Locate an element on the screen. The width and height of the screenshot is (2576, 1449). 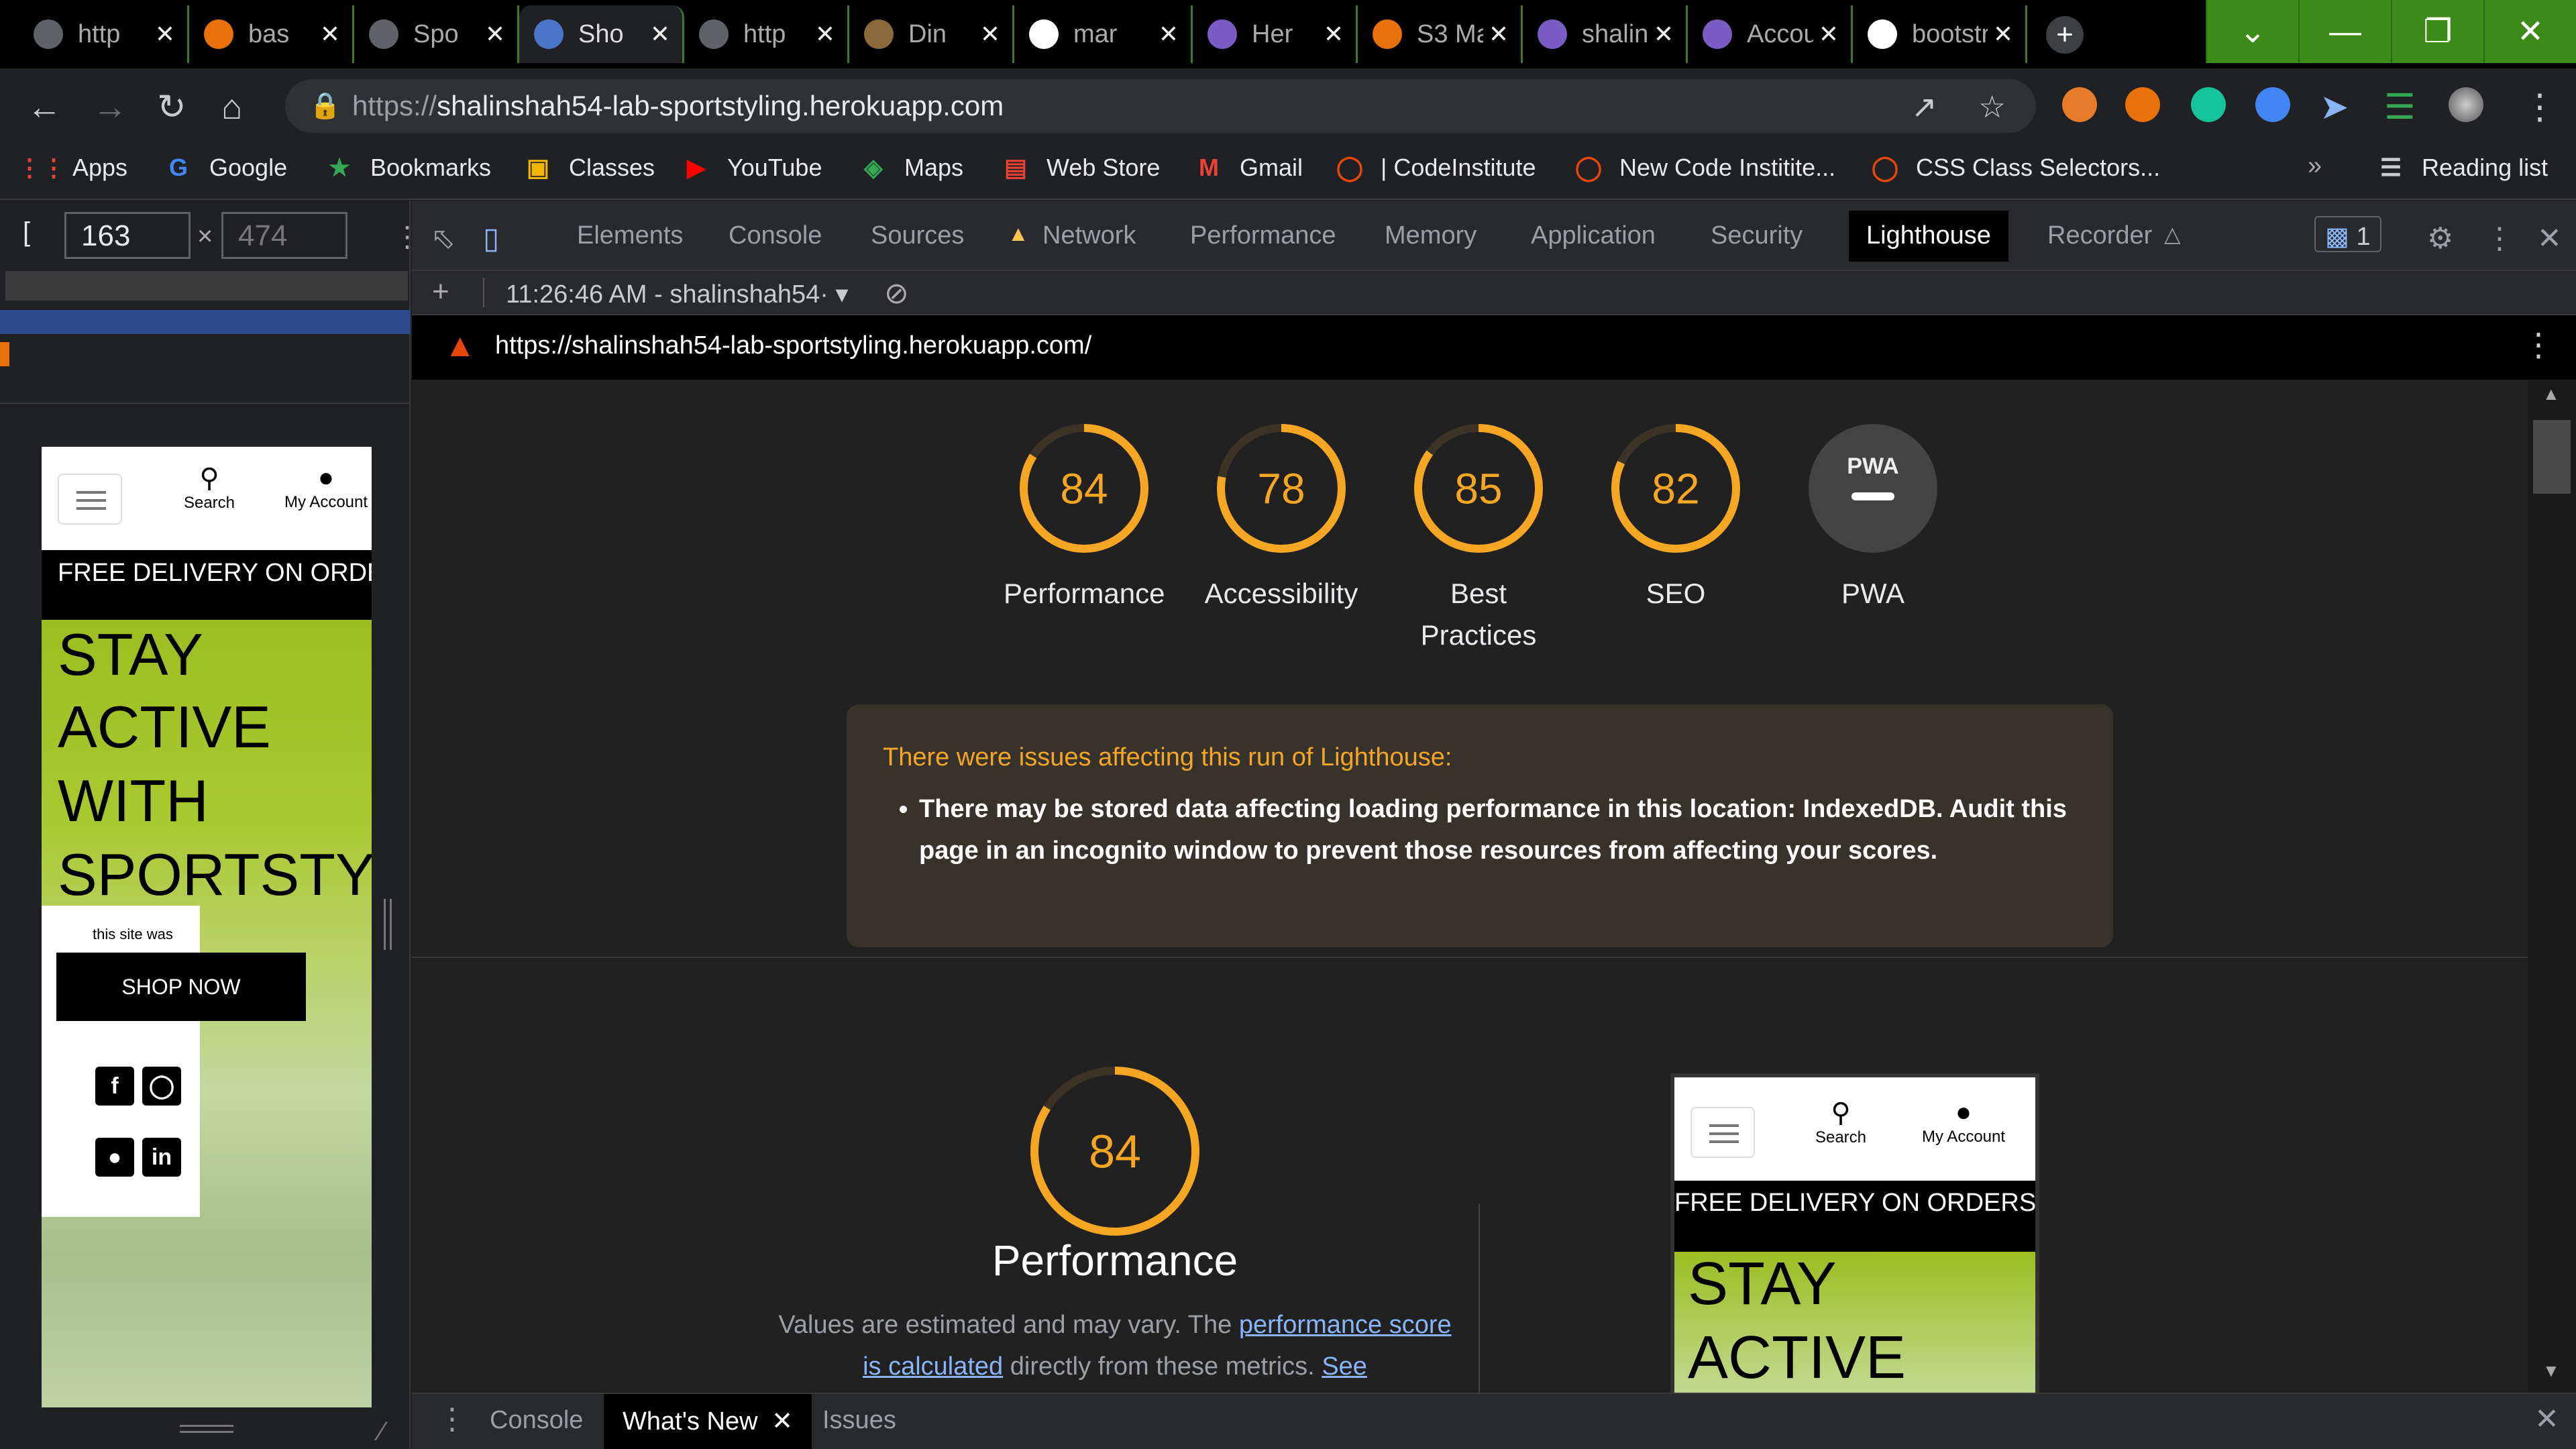
linkedin-icon: in is located at coordinates (161, 1157).